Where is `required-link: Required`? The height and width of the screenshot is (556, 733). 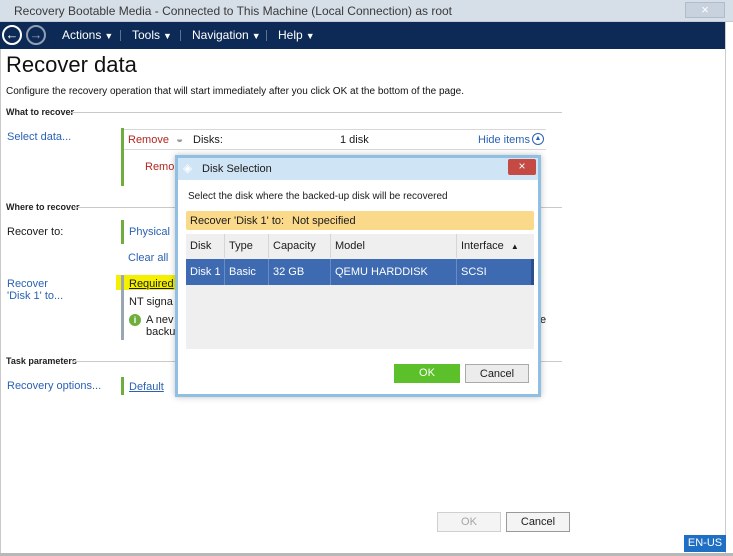 required-link: Required is located at coordinates (151, 284).